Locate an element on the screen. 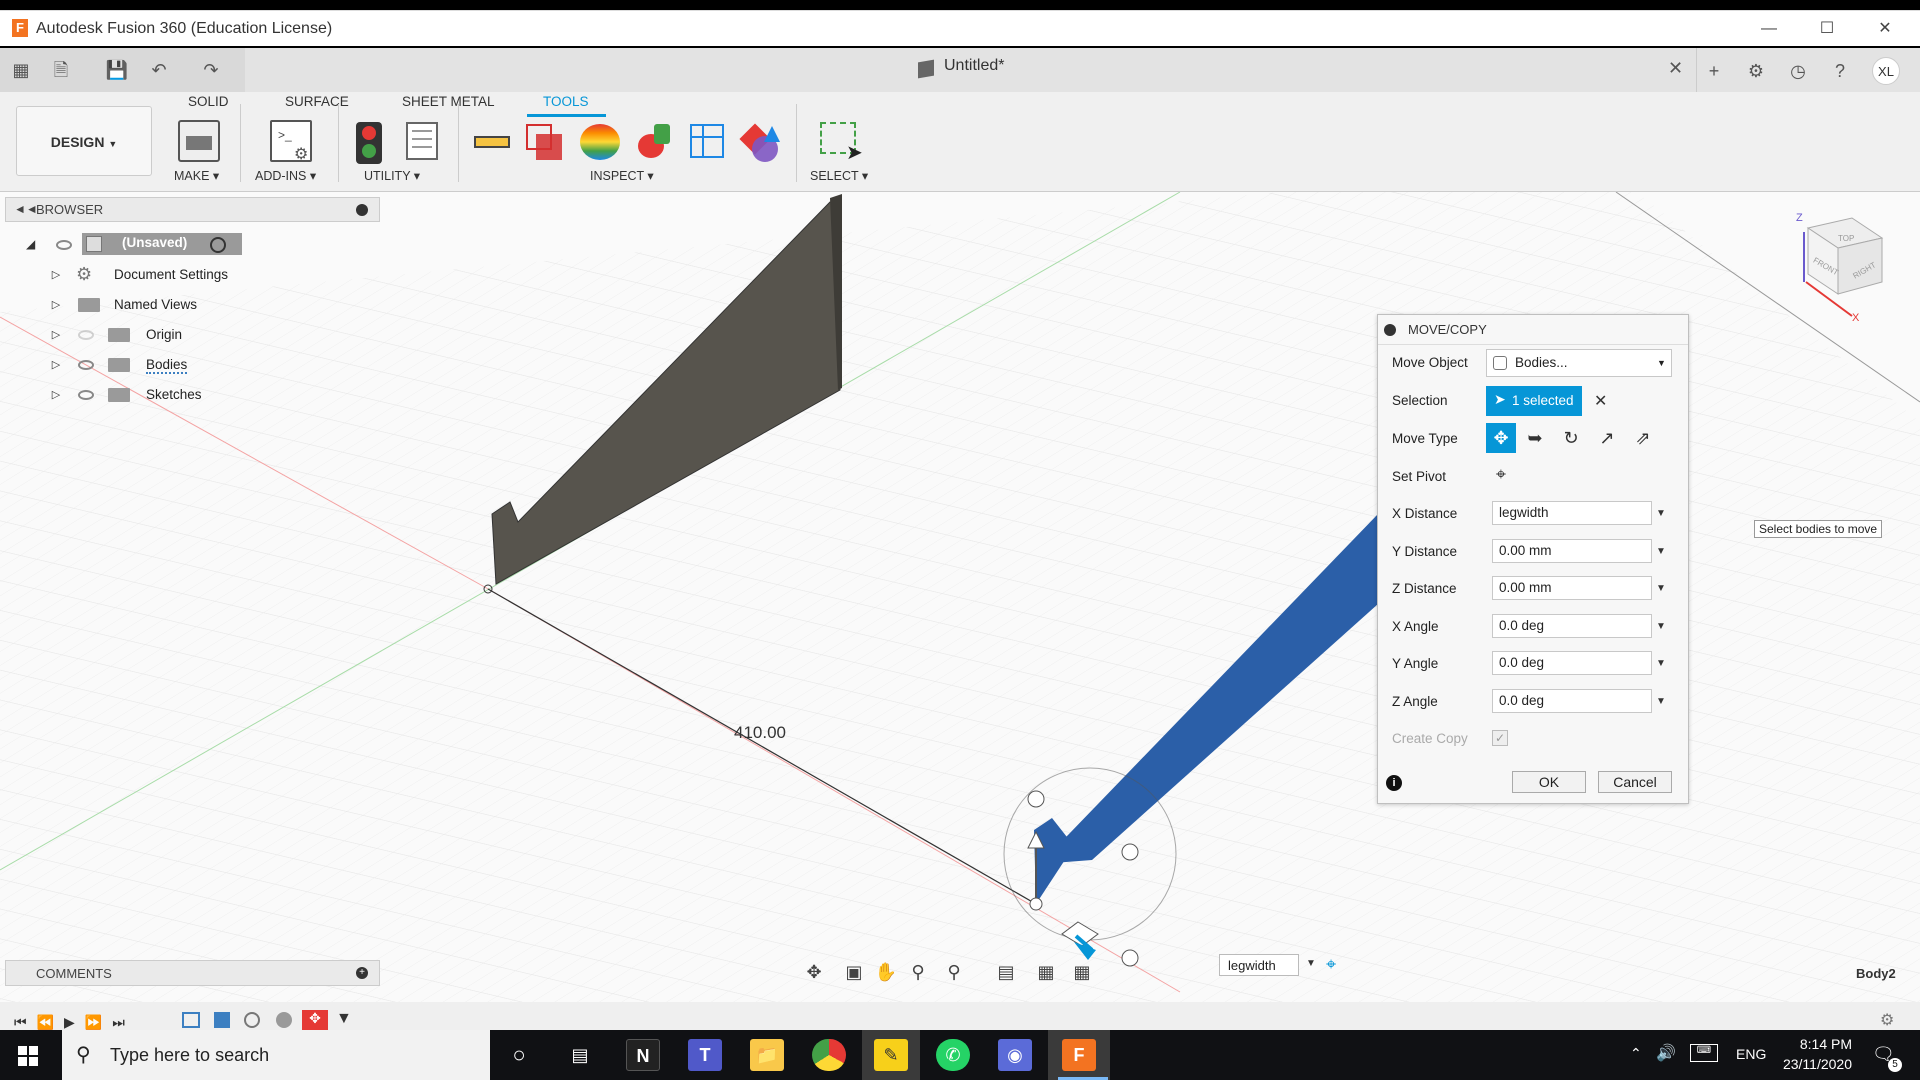 This screenshot has height=1080, width=1920. tab-surface: SURFACE is located at coordinates (317, 101).